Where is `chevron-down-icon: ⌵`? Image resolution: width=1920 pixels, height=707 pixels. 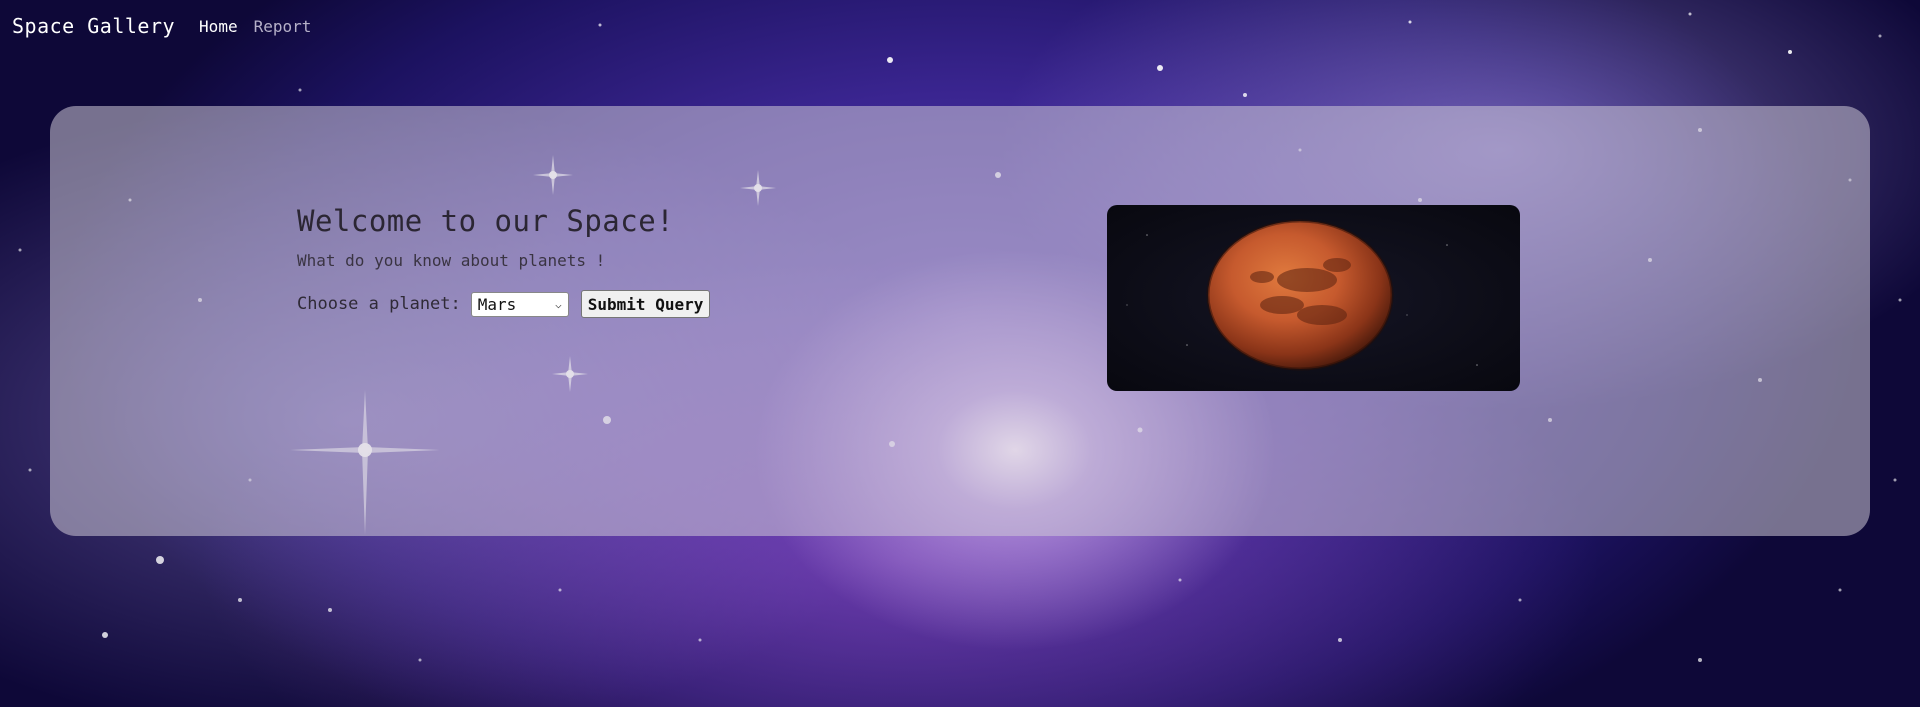 chevron-down-icon: ⌵ is located at coordinates (558, 304).